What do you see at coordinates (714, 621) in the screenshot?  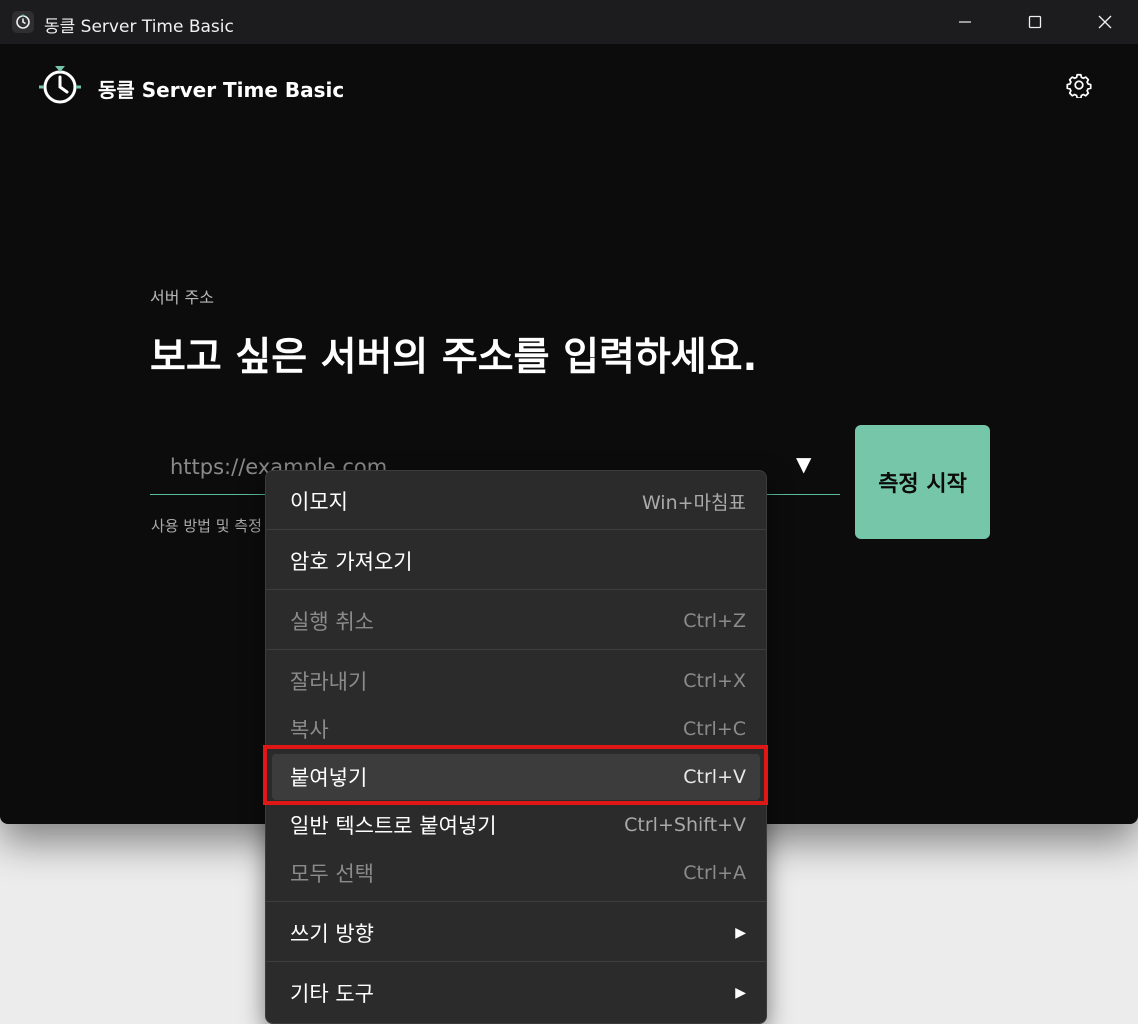 I see `menu-item-shortcut: Ctrl+Z` at bounding box center [714, 621].